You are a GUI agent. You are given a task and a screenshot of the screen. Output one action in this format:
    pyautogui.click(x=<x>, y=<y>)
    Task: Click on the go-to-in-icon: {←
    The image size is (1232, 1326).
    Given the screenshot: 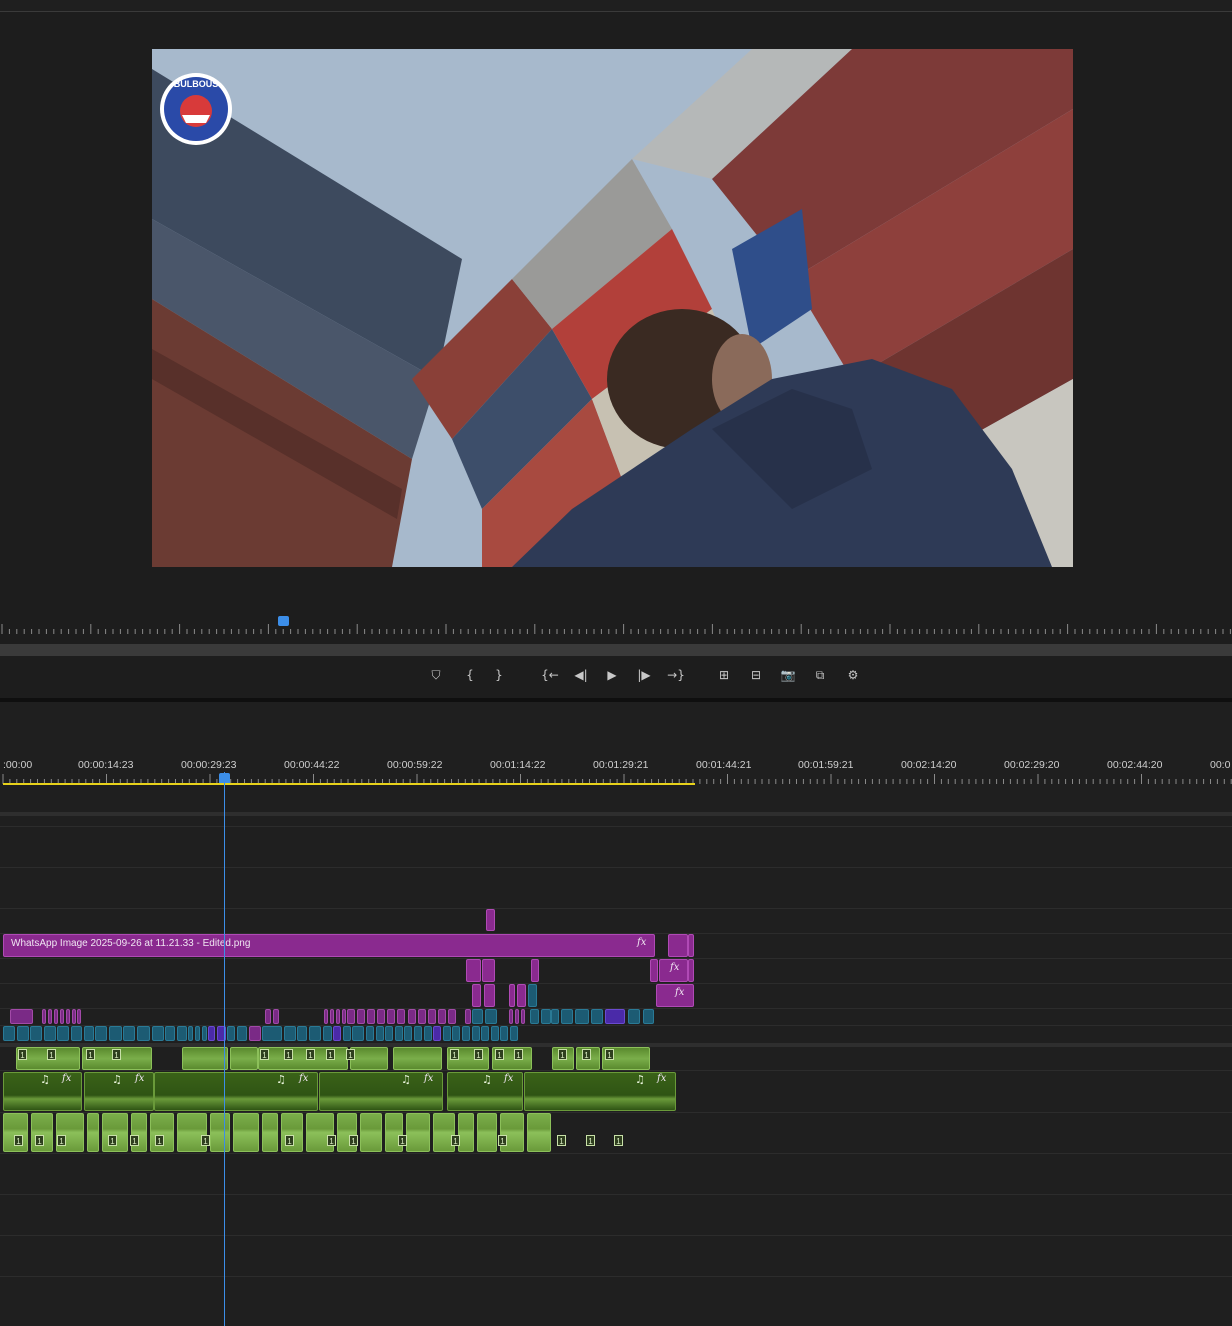 What is the action you would take?
    pyautogui.click(x=550, y=675)
    